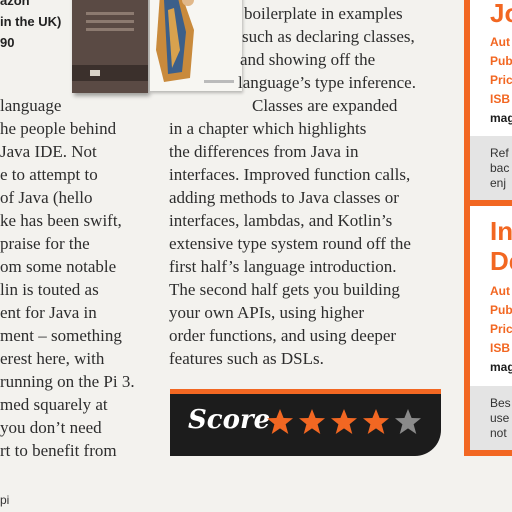 Image resolution: width=512 pixels, height=512 pixels. Describe the element at coordinates (501, 261) in the screenshot. I see `sidebar-title-2b: De` at that location.